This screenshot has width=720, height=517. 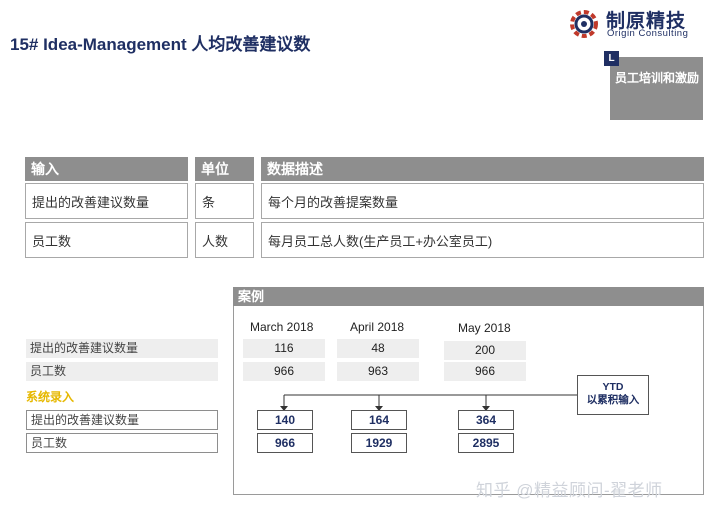 What do you see at coordinates (482, 240) in the screenshot?
I see `table-cell-description: 每月员工总人数(生产员工+办公室员工)` at bounding box center [482, 240].